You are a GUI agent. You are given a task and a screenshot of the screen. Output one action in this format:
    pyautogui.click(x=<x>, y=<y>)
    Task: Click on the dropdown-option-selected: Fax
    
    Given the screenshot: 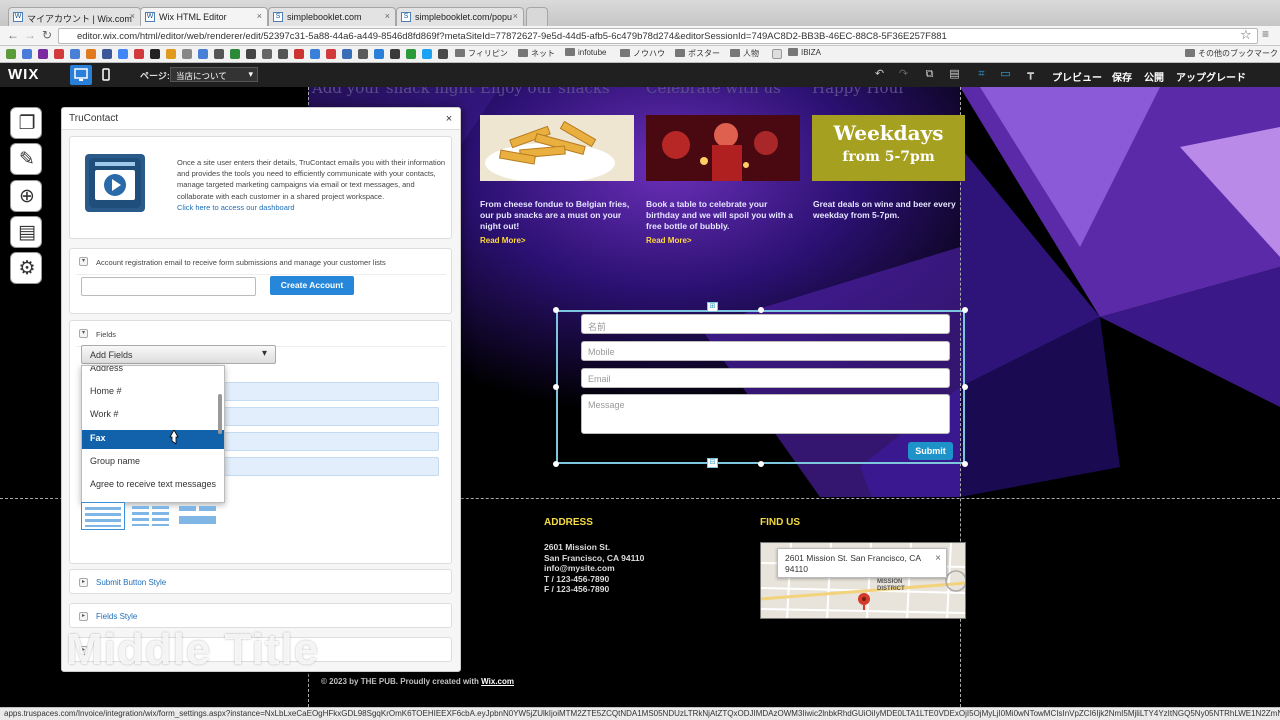 What is the action you would take?
    pyautogui.click(x=153, y=439)
    